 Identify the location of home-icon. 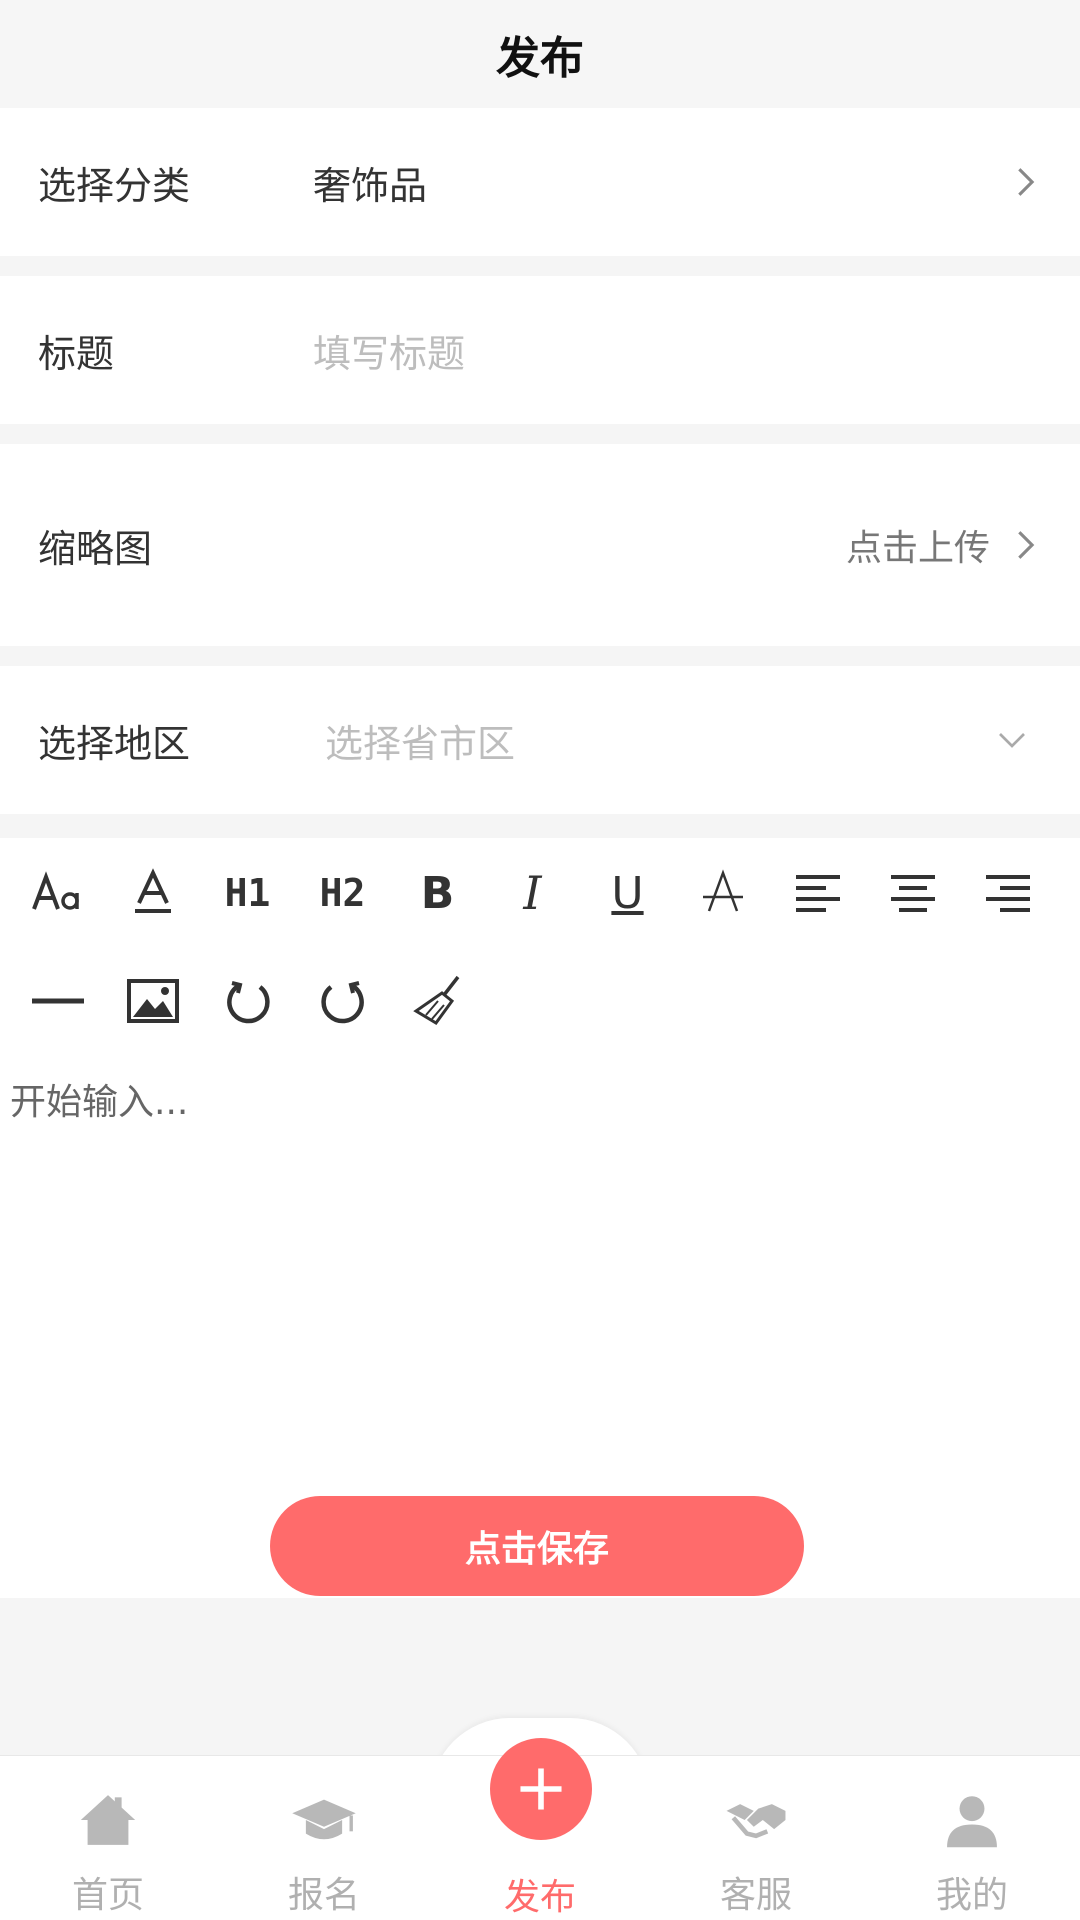
(108, 1820).